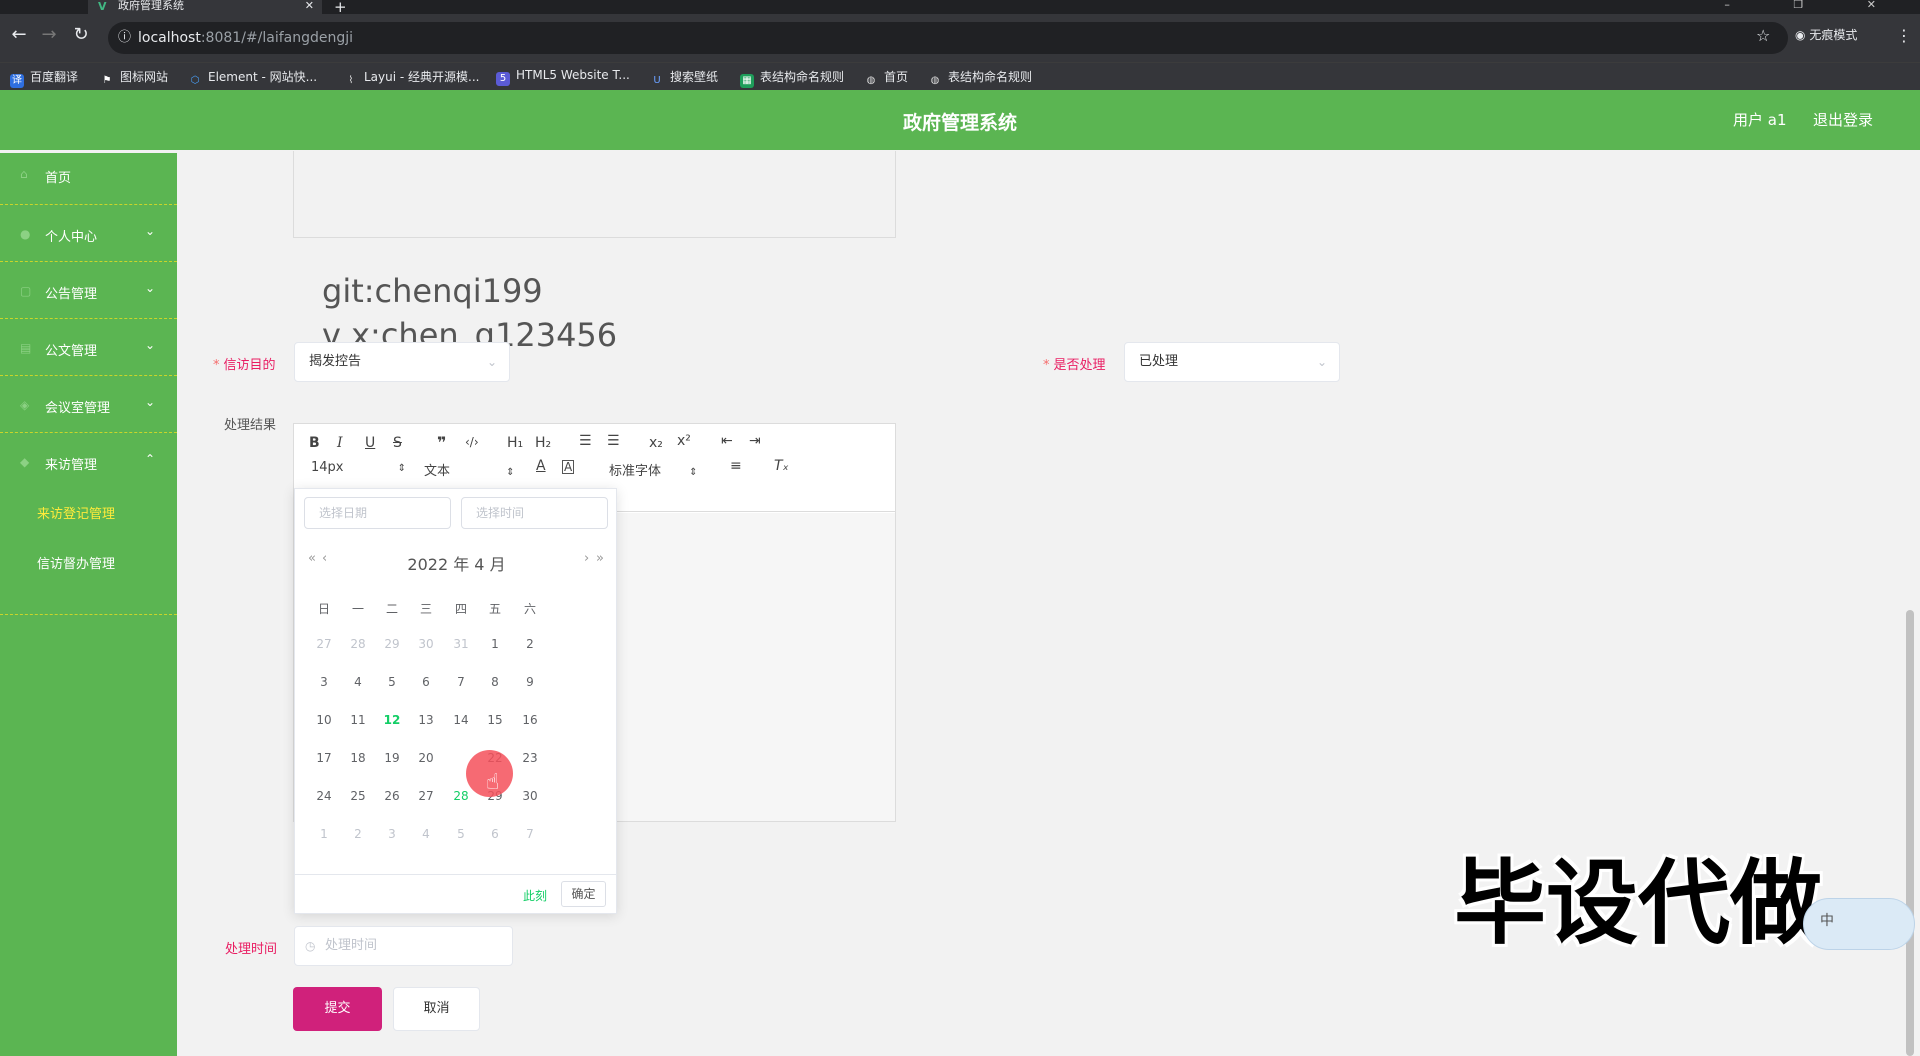 This screenshot has height=1056, width=1920. What do you see at coordinates (656, 443) in the screenshot?
I see `subscript-icon: x₂` at bounding box center [656, 443].